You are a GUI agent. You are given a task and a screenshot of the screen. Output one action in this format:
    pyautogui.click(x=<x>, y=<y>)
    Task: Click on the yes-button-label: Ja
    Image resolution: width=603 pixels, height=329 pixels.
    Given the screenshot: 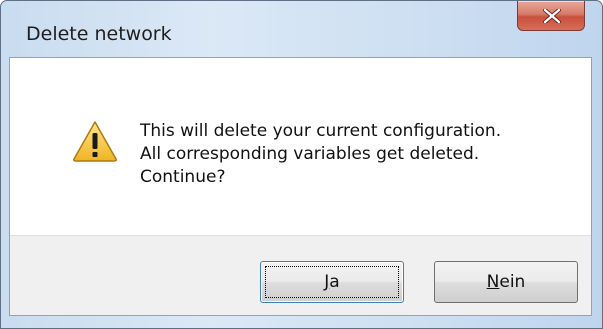 What is the action you would take?
    pyautogui.click(x=332, y=282)
    